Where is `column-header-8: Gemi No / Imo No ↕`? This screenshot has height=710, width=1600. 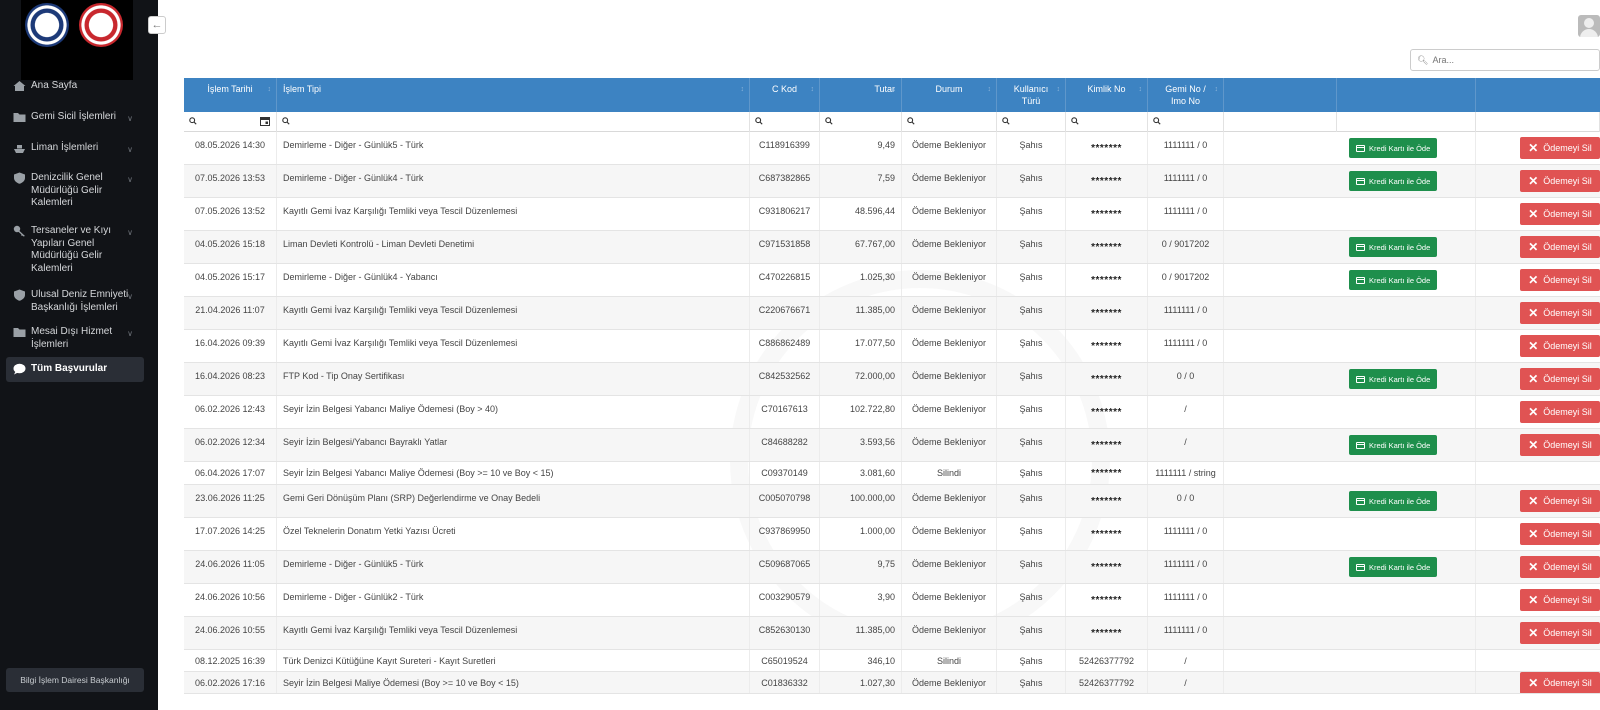 column-header-8: Gemi No / Imo No ↕ is located at coordinates (1186, 95).